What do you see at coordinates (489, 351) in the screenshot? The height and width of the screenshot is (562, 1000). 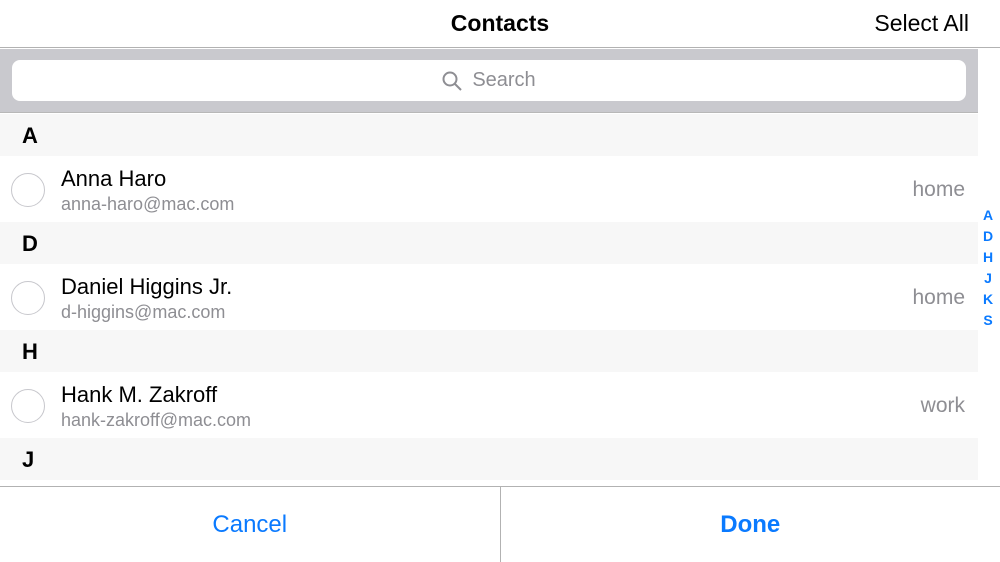 I see `section-header: H` at bounding box center [489, 351].